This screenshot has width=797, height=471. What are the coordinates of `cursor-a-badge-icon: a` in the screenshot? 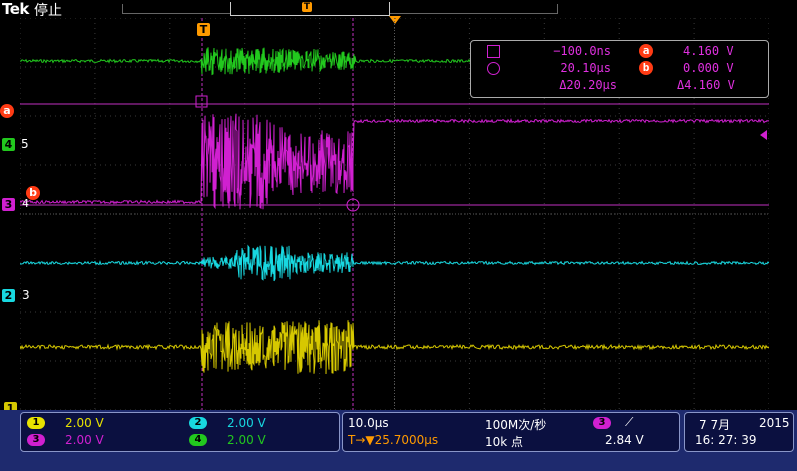 It's located at (646, 51).